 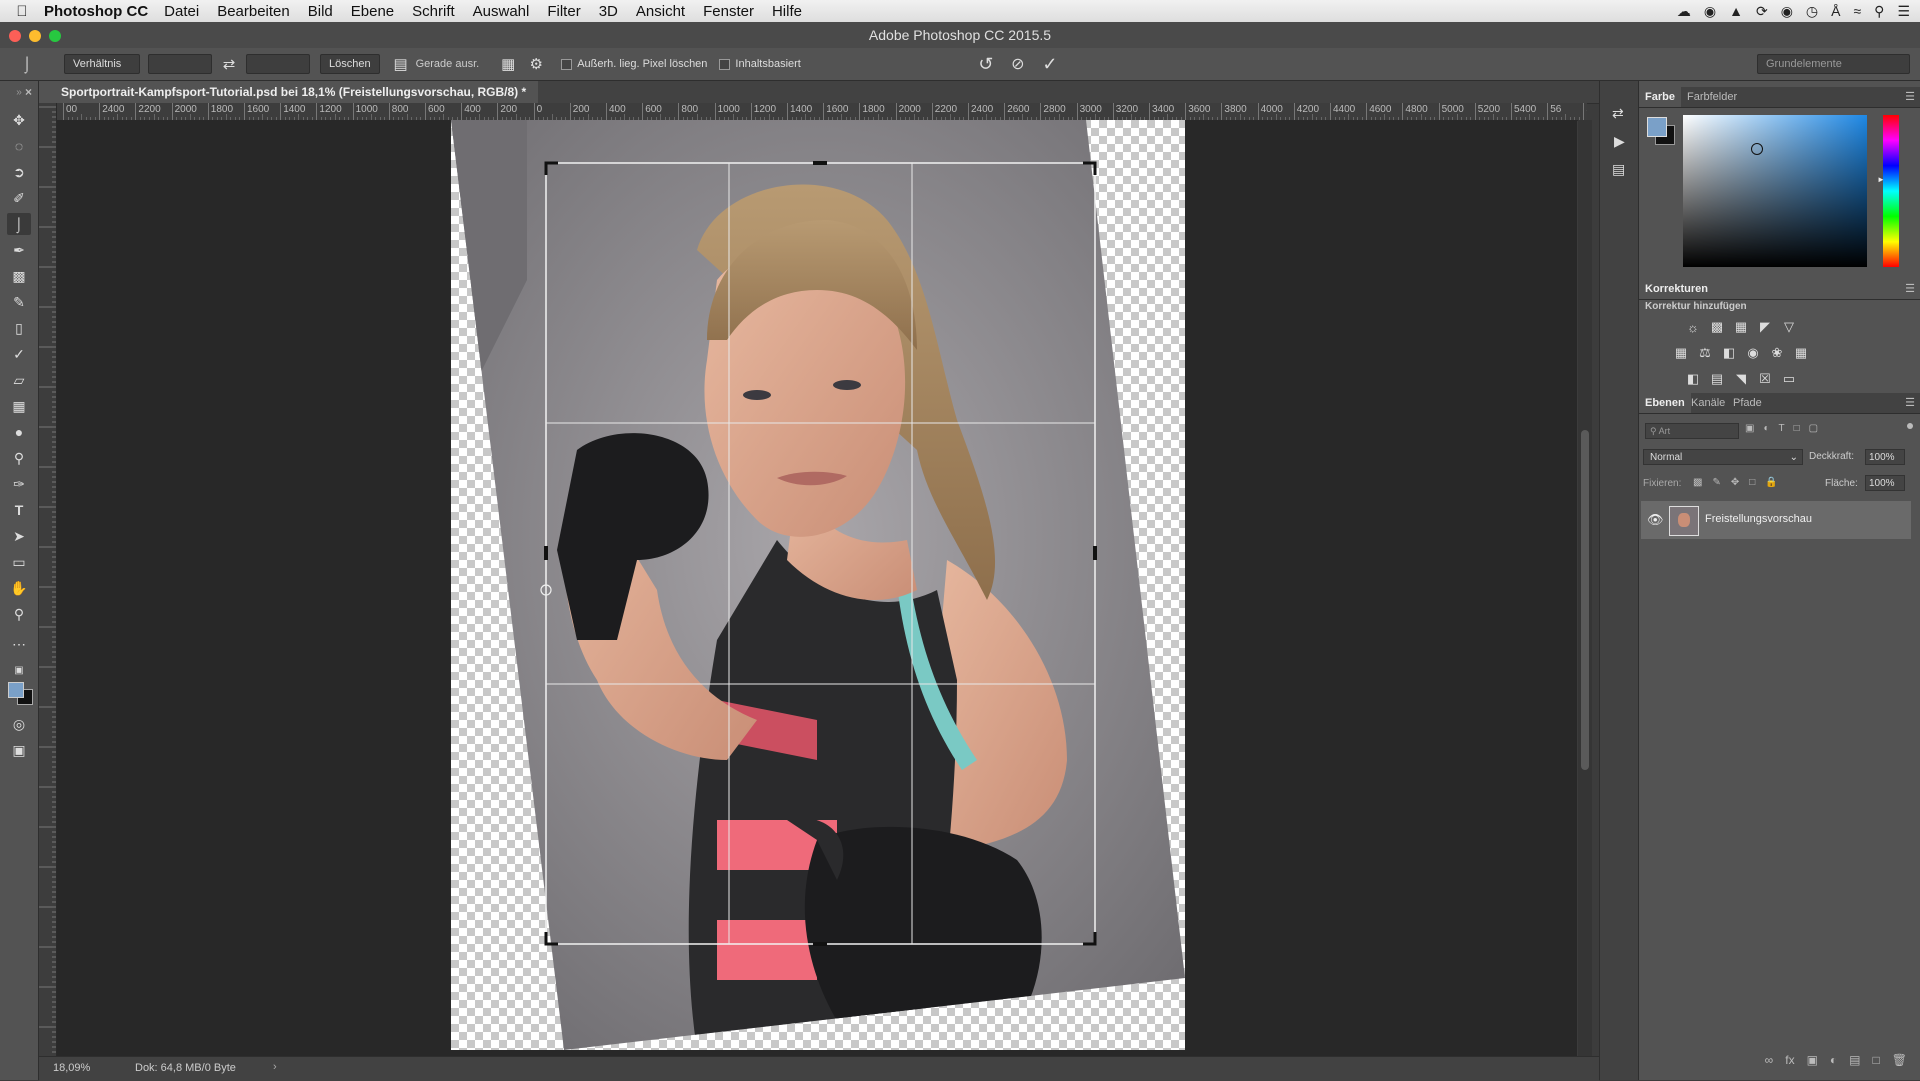 I want to click on blend-mode-select: Normal ⌄, so click(x=1723, y=457).